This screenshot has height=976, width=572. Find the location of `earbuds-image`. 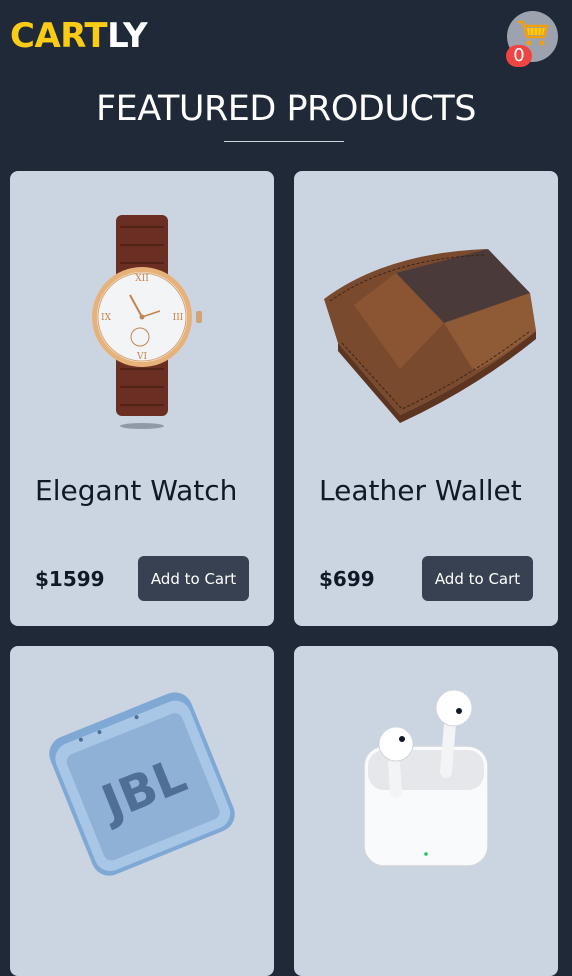

earbuds-image is located at coordinates (426, 786).